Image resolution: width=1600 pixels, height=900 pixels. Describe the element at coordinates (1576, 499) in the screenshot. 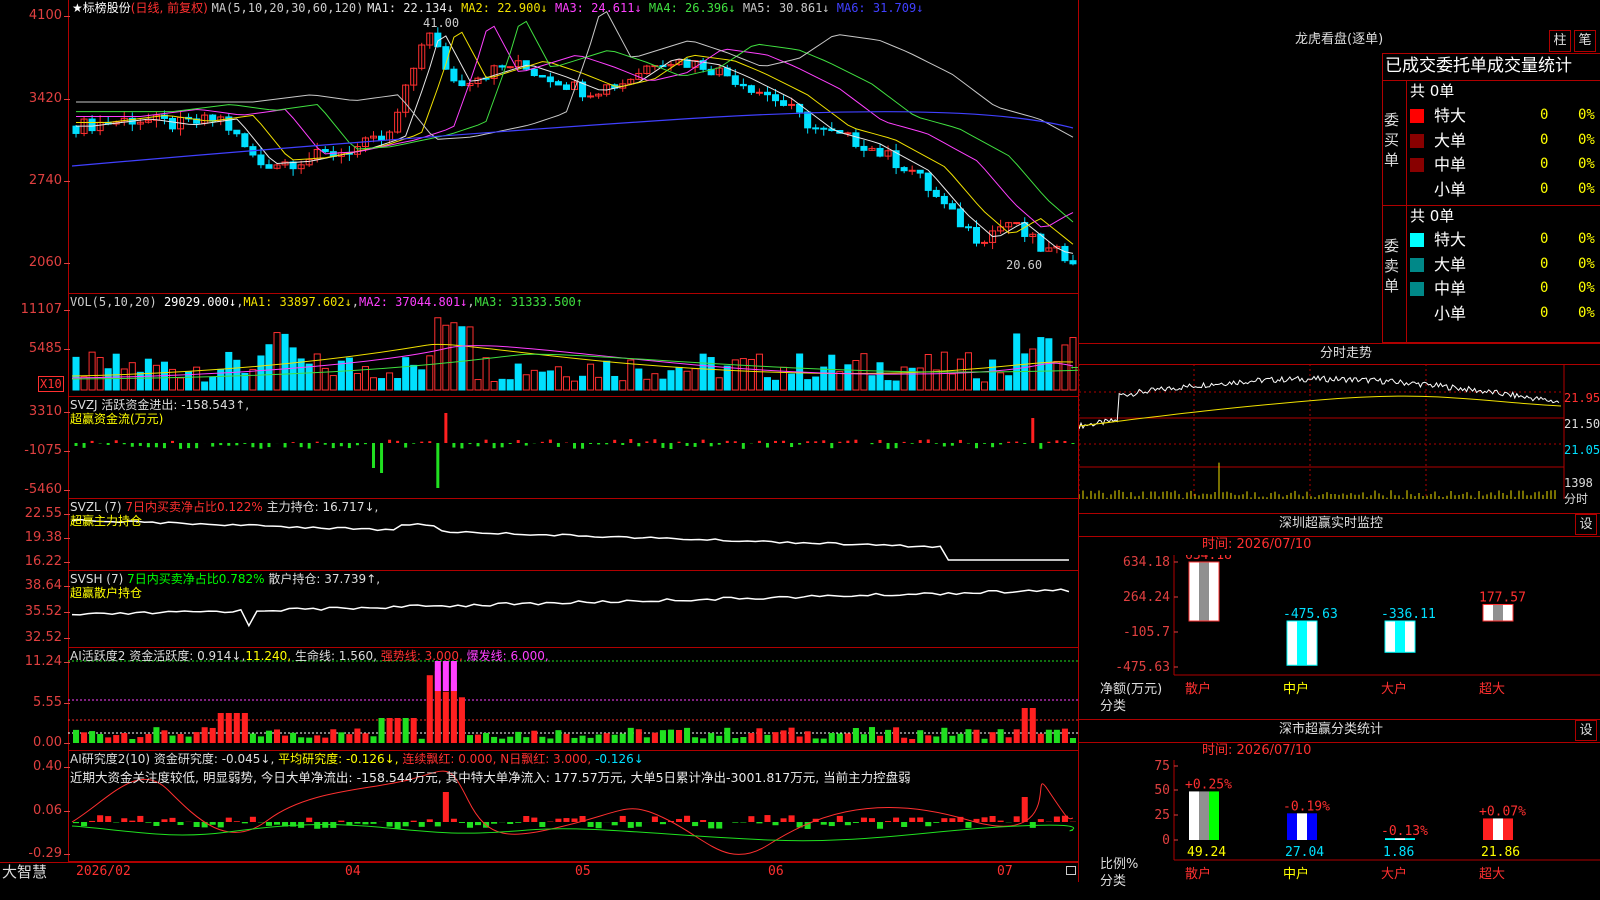

I see `intraday-vol-unit: 分时` at that location.